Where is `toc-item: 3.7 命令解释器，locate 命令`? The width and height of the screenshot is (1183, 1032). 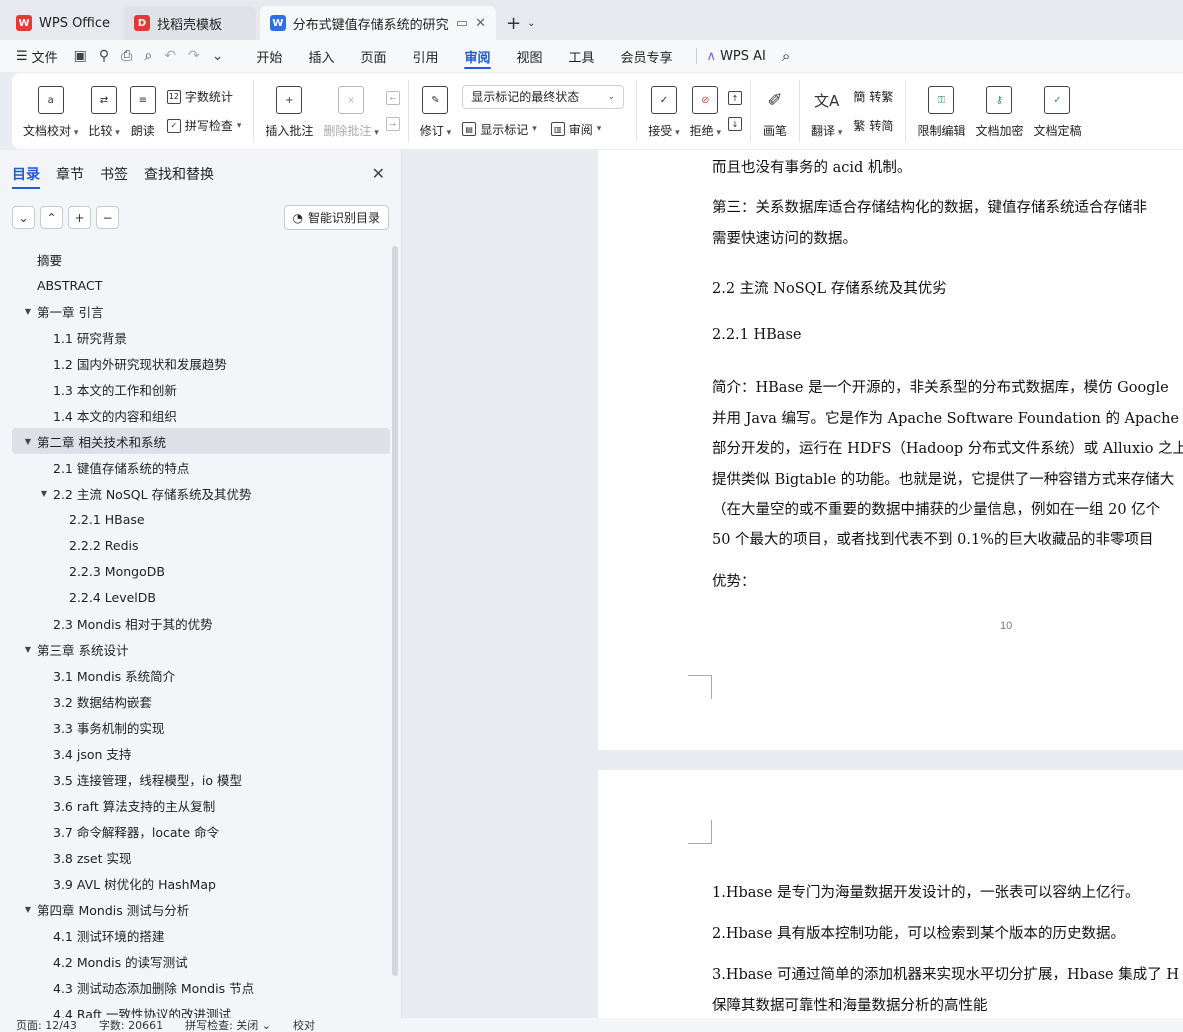
toc-item: 3.7 命令解释器，locate 命令 is located at coordinates (201, 831).